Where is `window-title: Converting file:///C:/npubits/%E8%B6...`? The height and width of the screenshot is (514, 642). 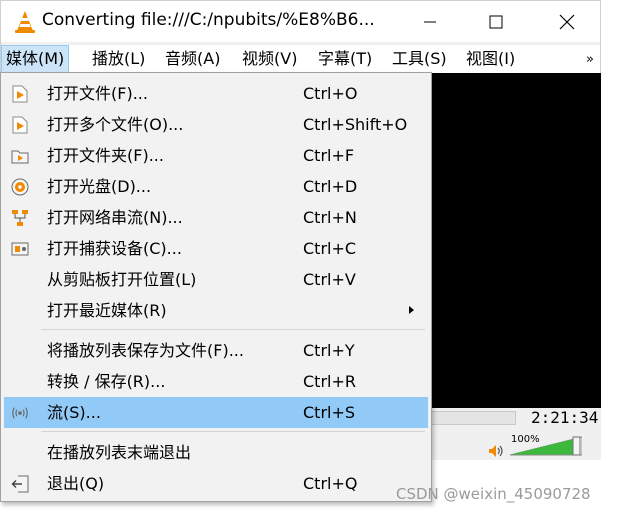
window-title: Converting file:///C:/npubits/%E8%B6... is located at coordinates (208, 20).